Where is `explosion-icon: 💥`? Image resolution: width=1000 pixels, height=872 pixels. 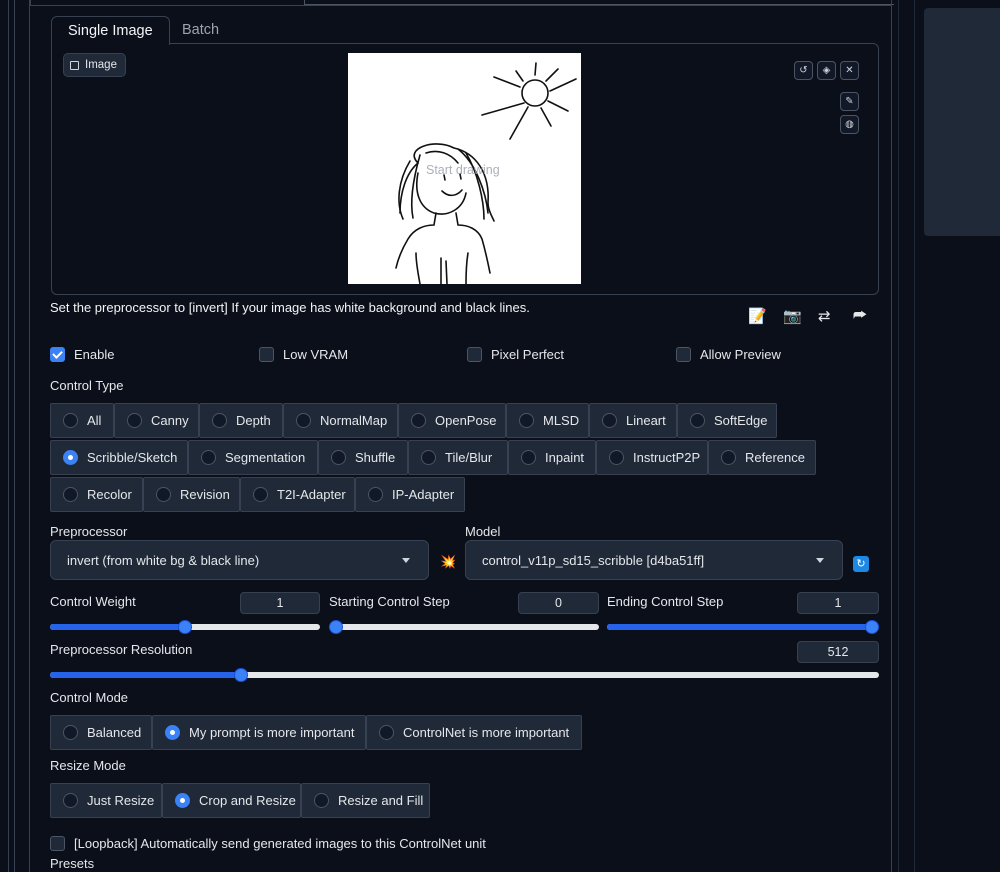
explosion-icon: 💥 is located at coordinates (448, 561).